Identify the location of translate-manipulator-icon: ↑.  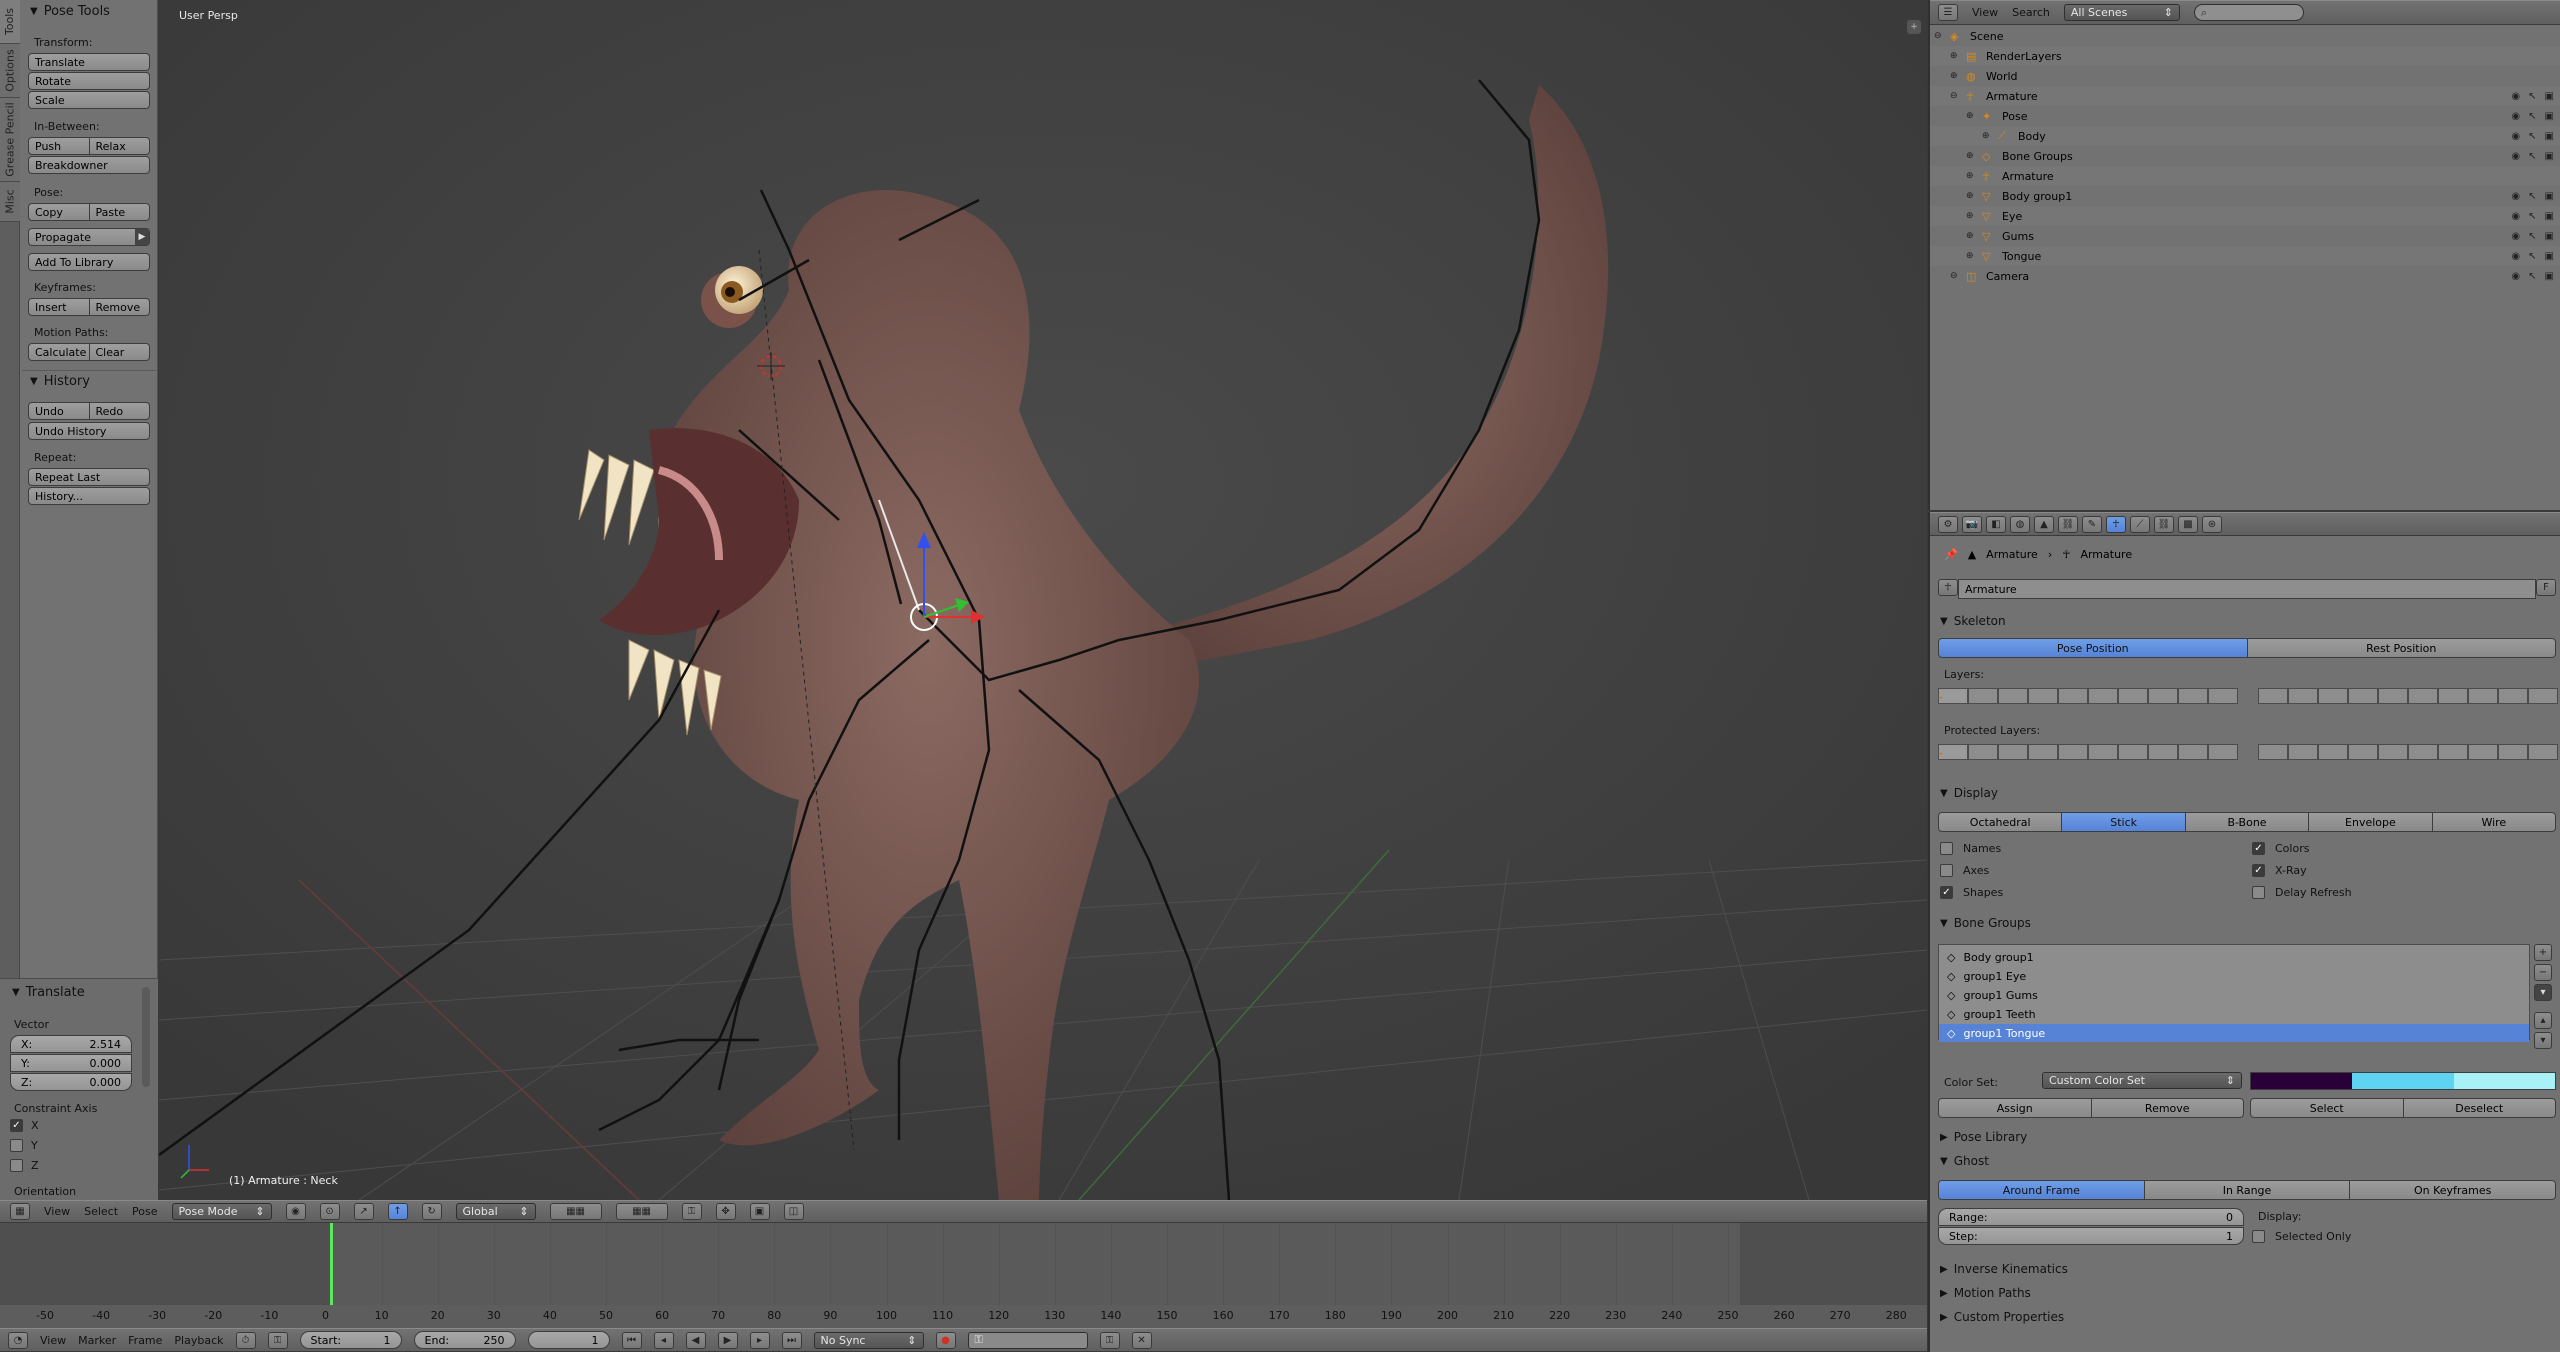
(397, 1211).